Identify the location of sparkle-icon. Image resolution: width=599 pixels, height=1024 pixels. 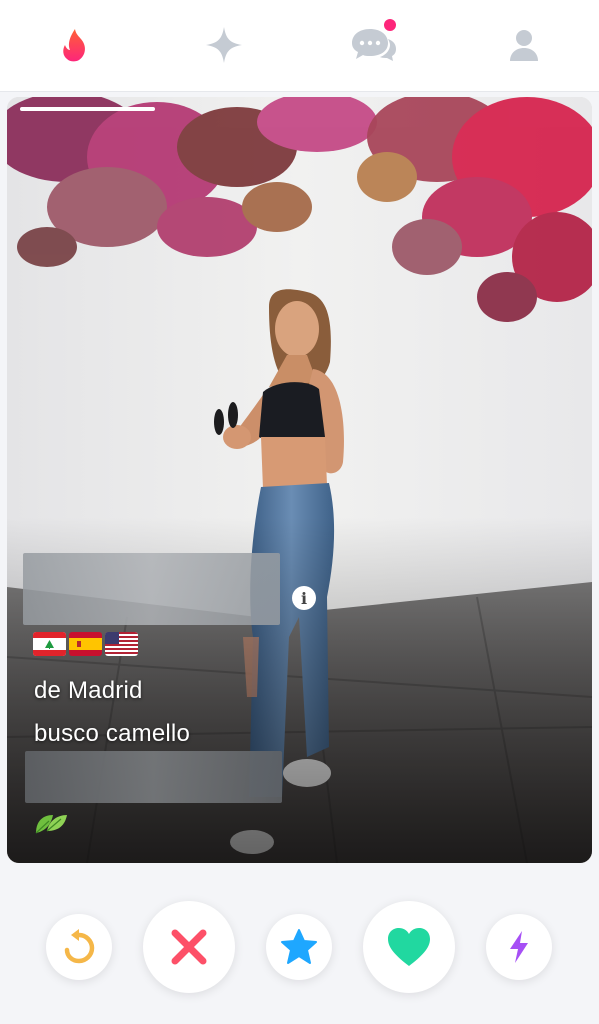
(224, 45).